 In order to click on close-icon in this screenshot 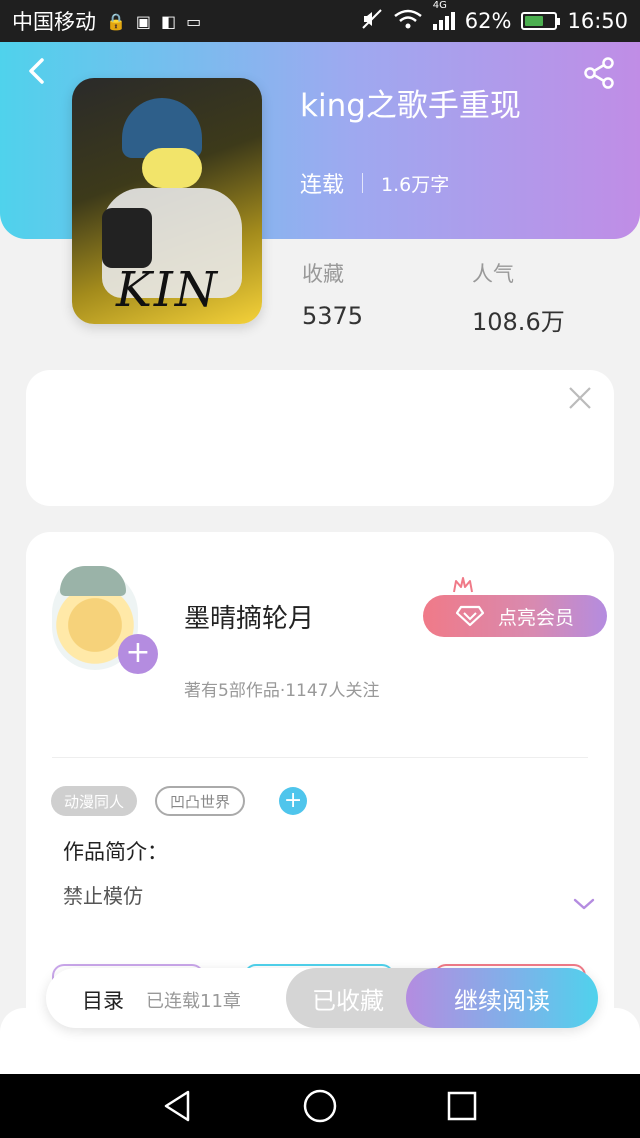, I will do `click(580, 398)`.